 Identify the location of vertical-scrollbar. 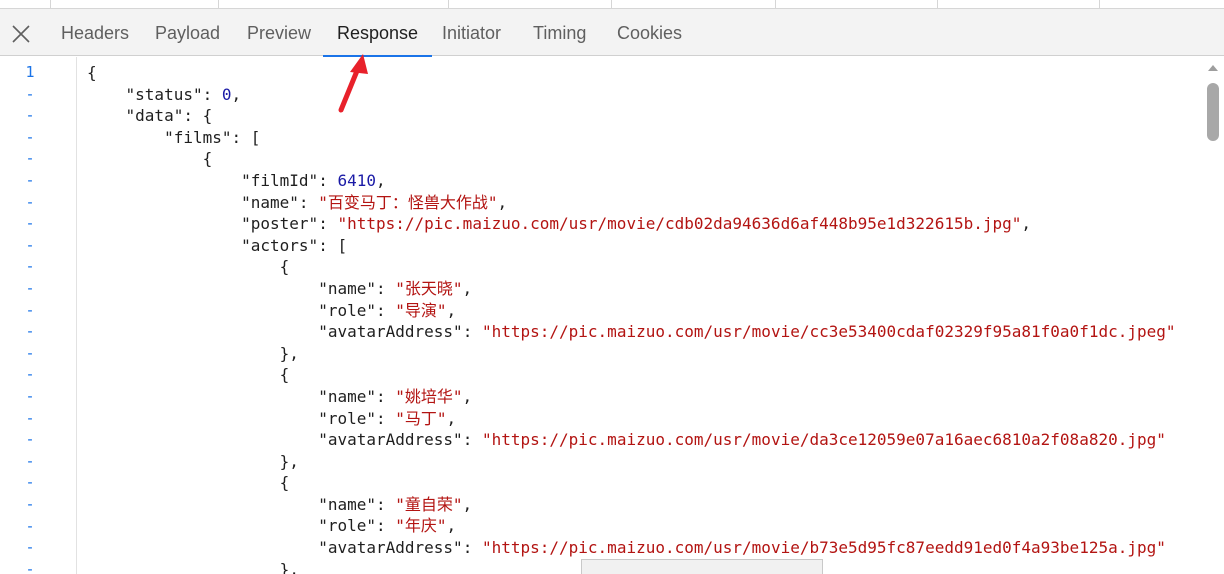
(1213, 315).